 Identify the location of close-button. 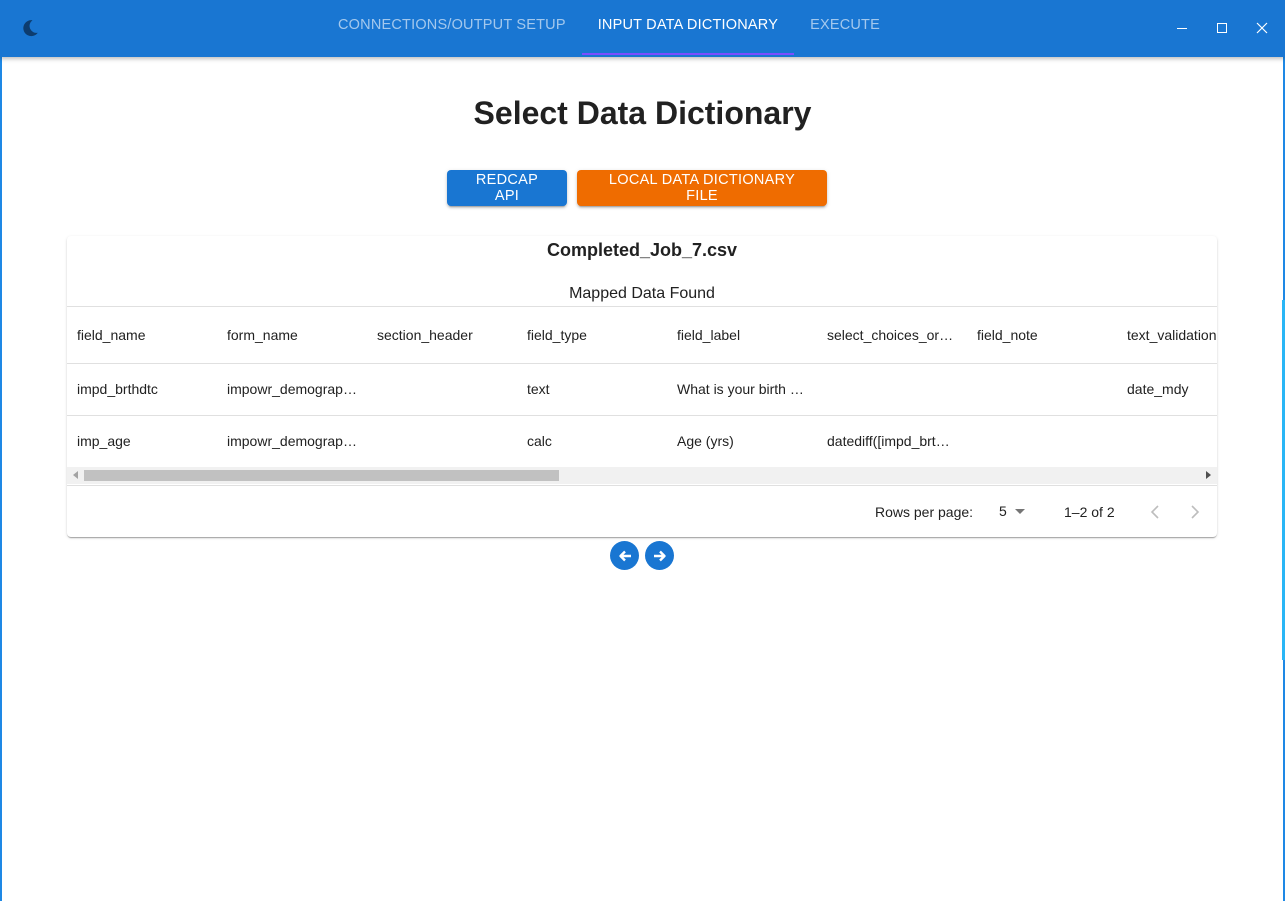
(1262, 28).